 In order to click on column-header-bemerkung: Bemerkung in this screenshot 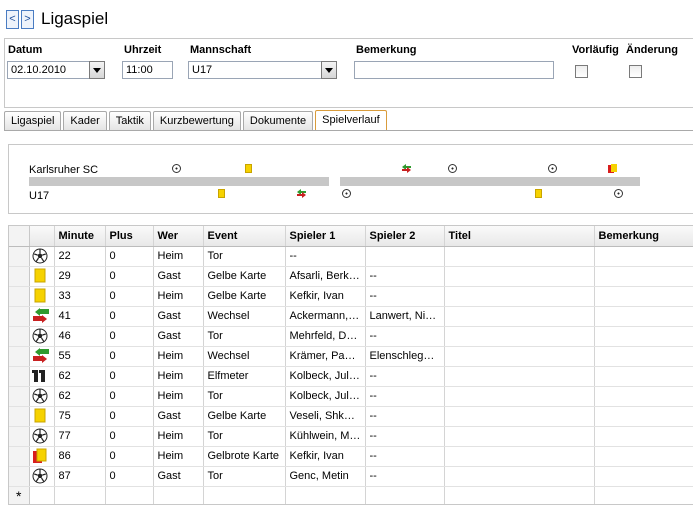, I will do `click(643, 236)`.